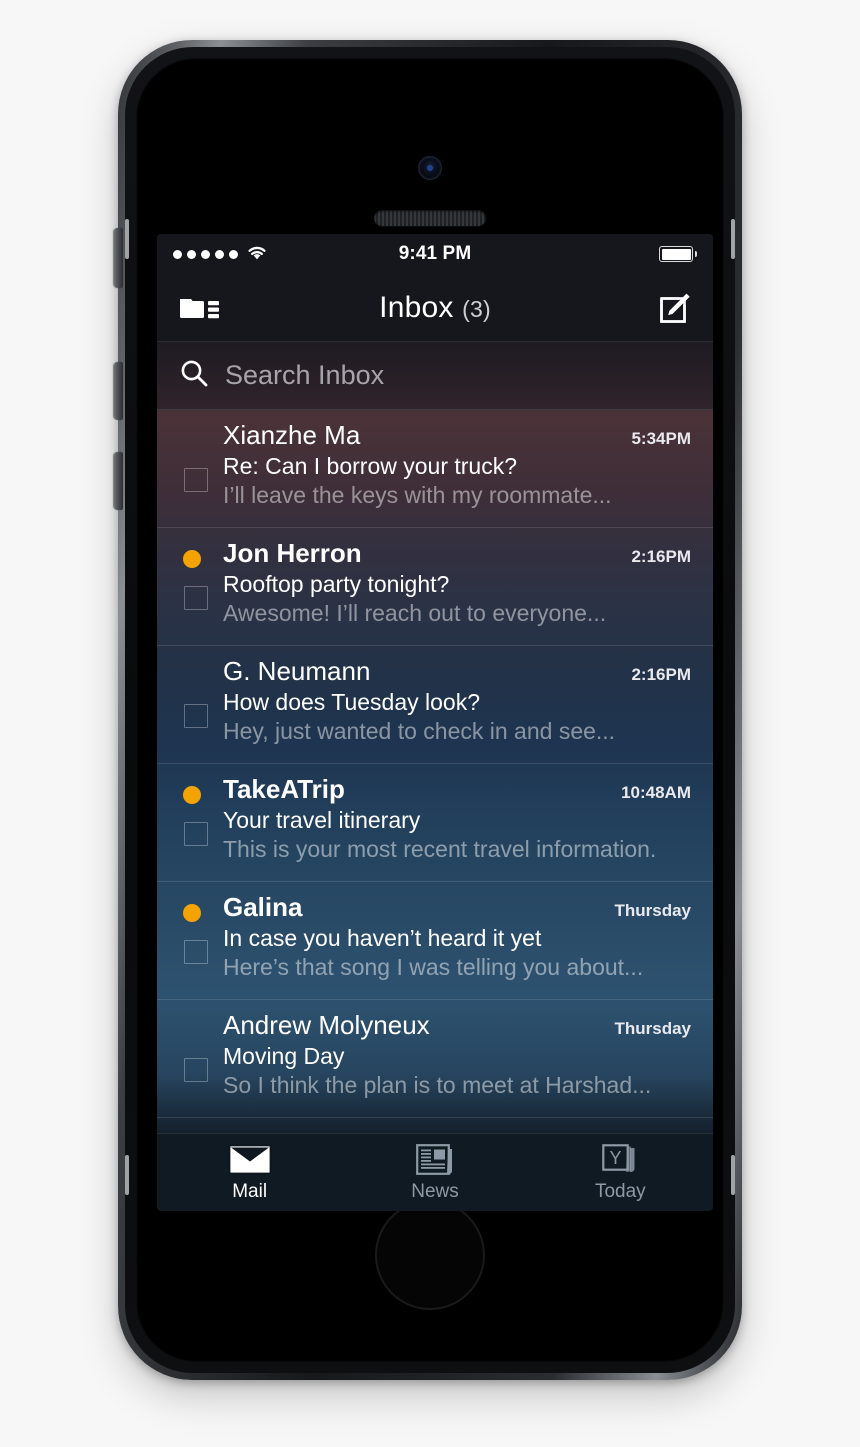 The height and width of the screenshot is (1447, 860). Describe the element at coordinates (416, 307) in the screenshot. I see `page-title-text: Inbox` at that location.